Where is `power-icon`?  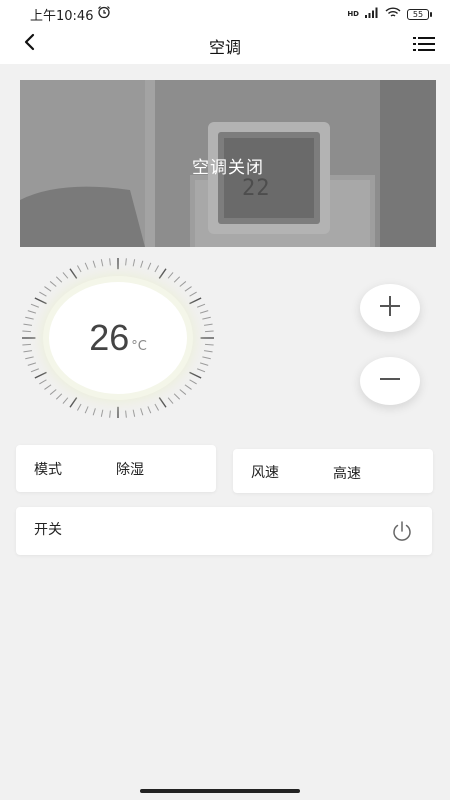 power-icon is located at coordinates (402, 533).